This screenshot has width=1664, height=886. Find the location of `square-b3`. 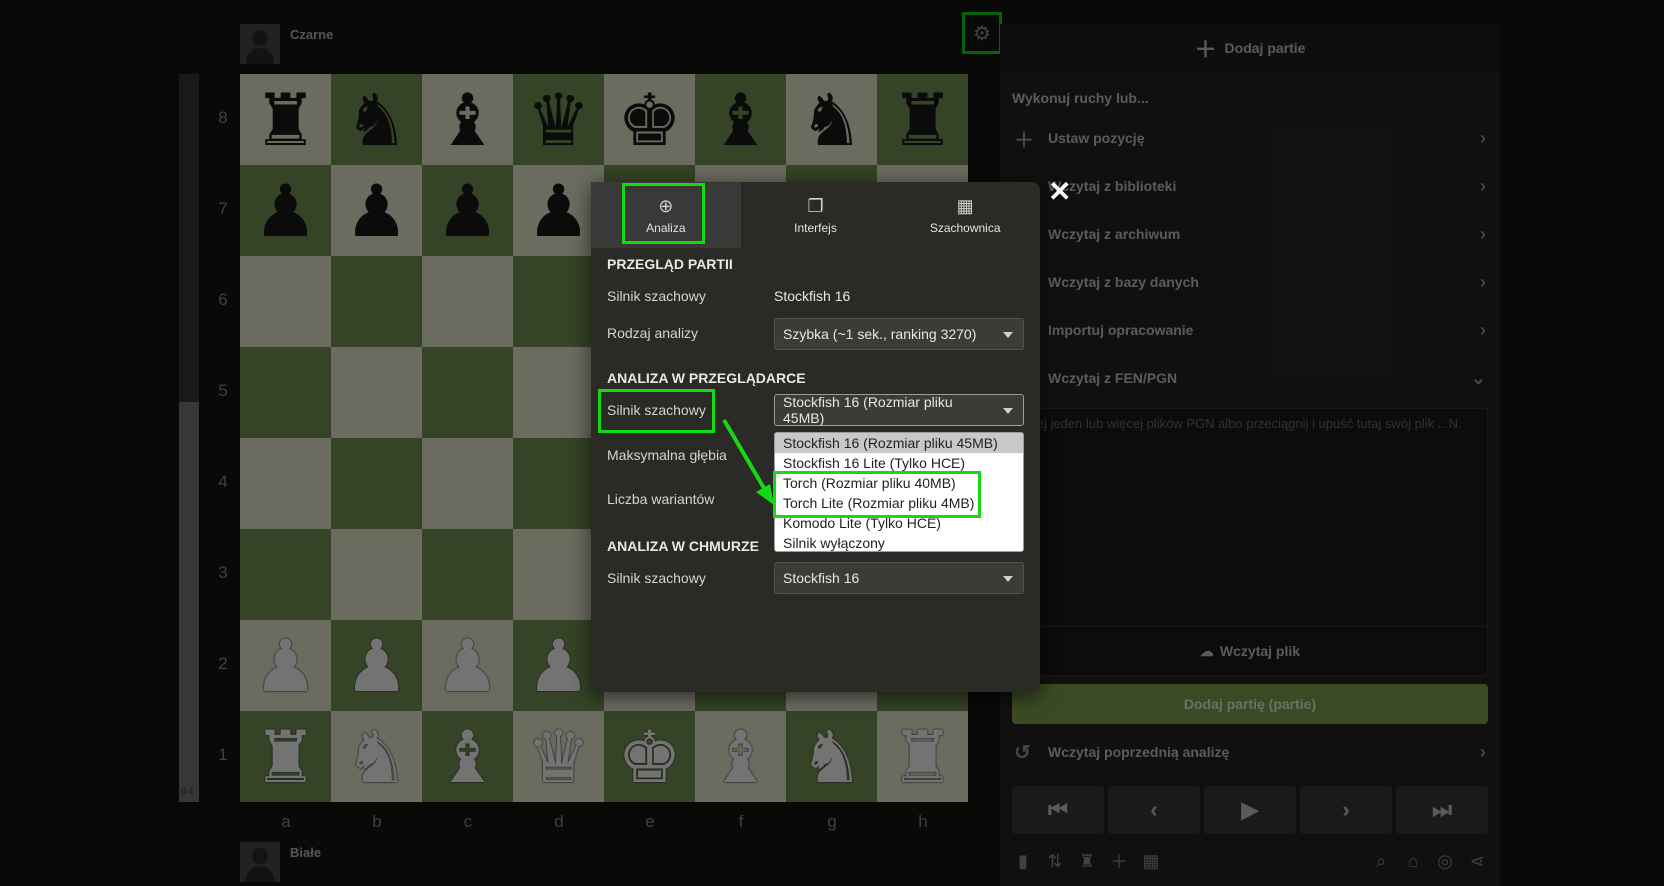

square-b3 is located at coordinates (376, 574).